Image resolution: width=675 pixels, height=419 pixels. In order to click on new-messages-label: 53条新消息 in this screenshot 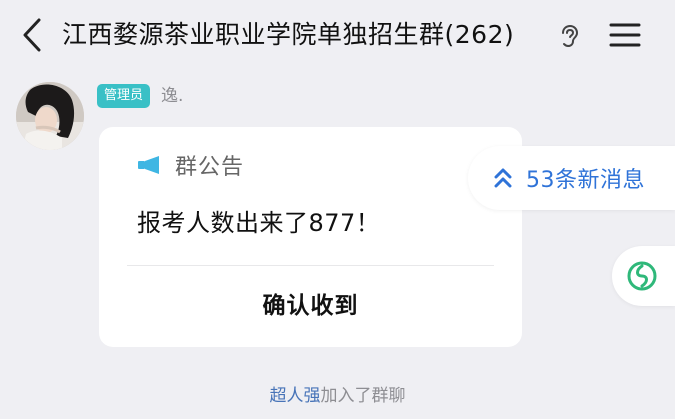, I will do `click(585, 180)`.